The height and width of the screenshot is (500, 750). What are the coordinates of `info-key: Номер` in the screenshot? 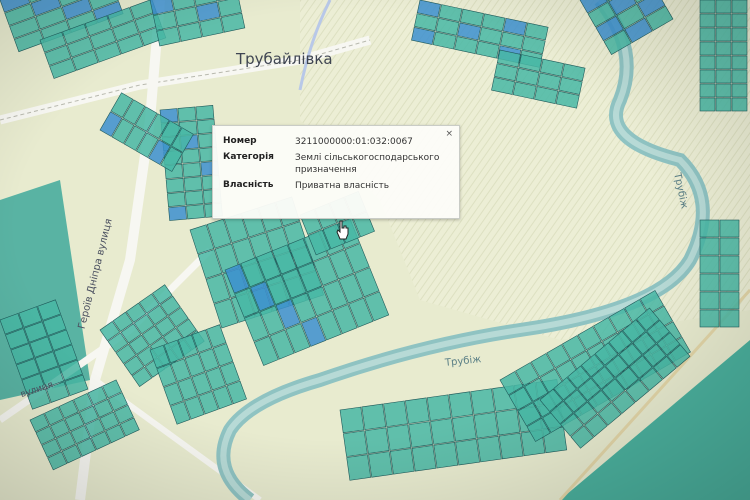 It's located at (240, 141).